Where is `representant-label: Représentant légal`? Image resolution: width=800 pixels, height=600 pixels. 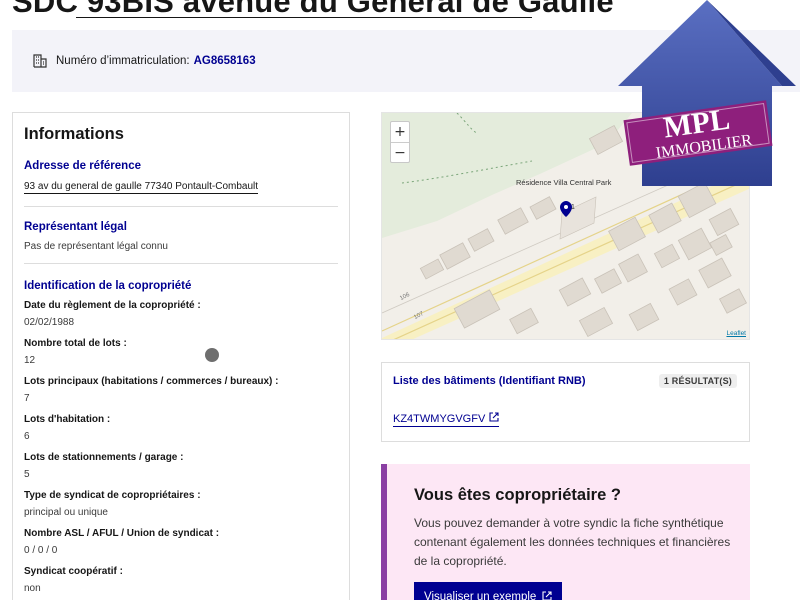
representant-label: Représentant légal is located at coordinates (75, 227).